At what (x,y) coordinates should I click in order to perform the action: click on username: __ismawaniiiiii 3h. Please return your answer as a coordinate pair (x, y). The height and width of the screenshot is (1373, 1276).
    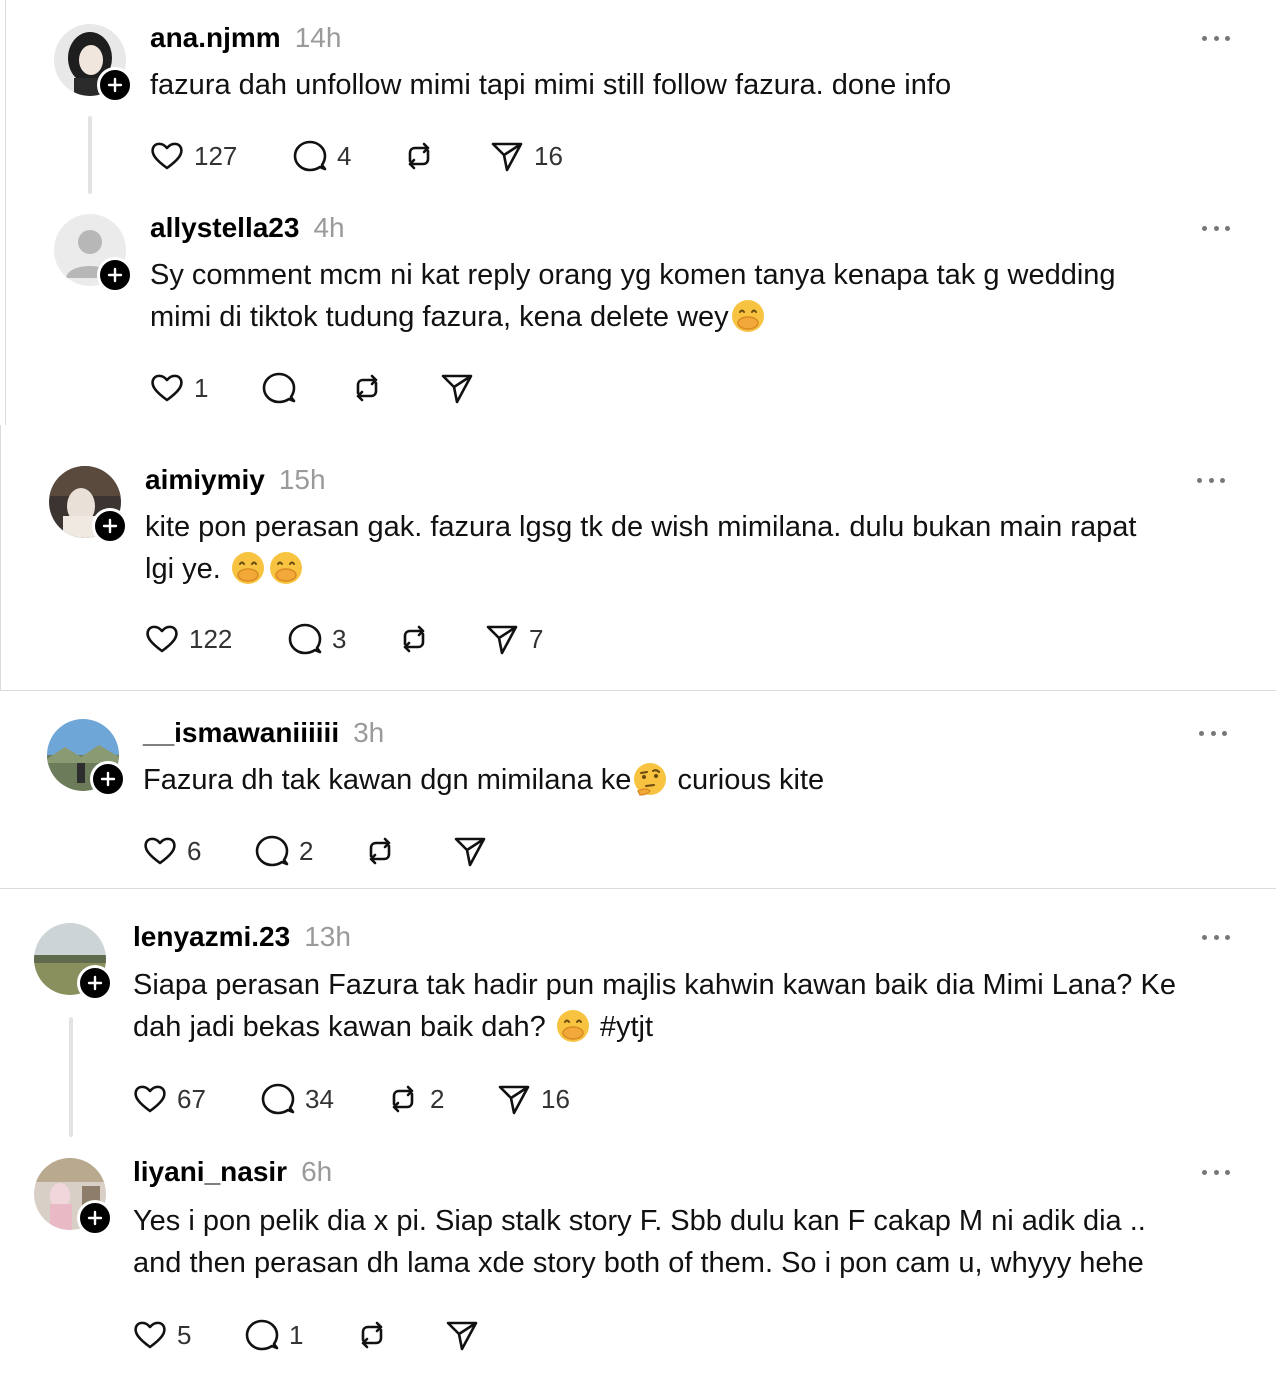
    Looking at the image, I should click on (263, 733).